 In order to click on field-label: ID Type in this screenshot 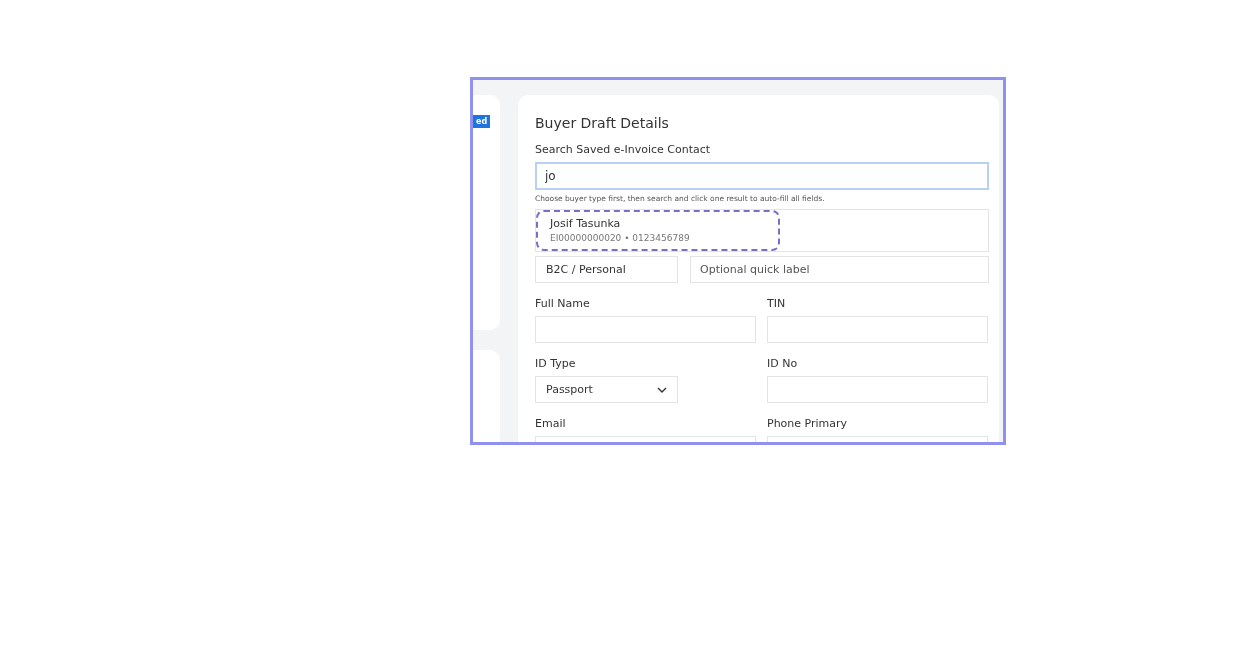, I will do `click(556, 363)`.